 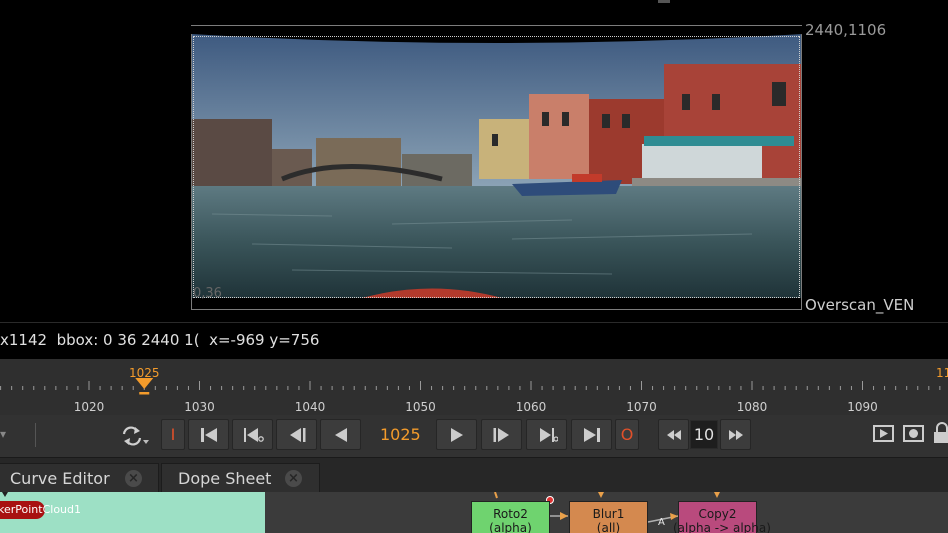 I want to click on out-point-label: O, so click(x=627, y=434).